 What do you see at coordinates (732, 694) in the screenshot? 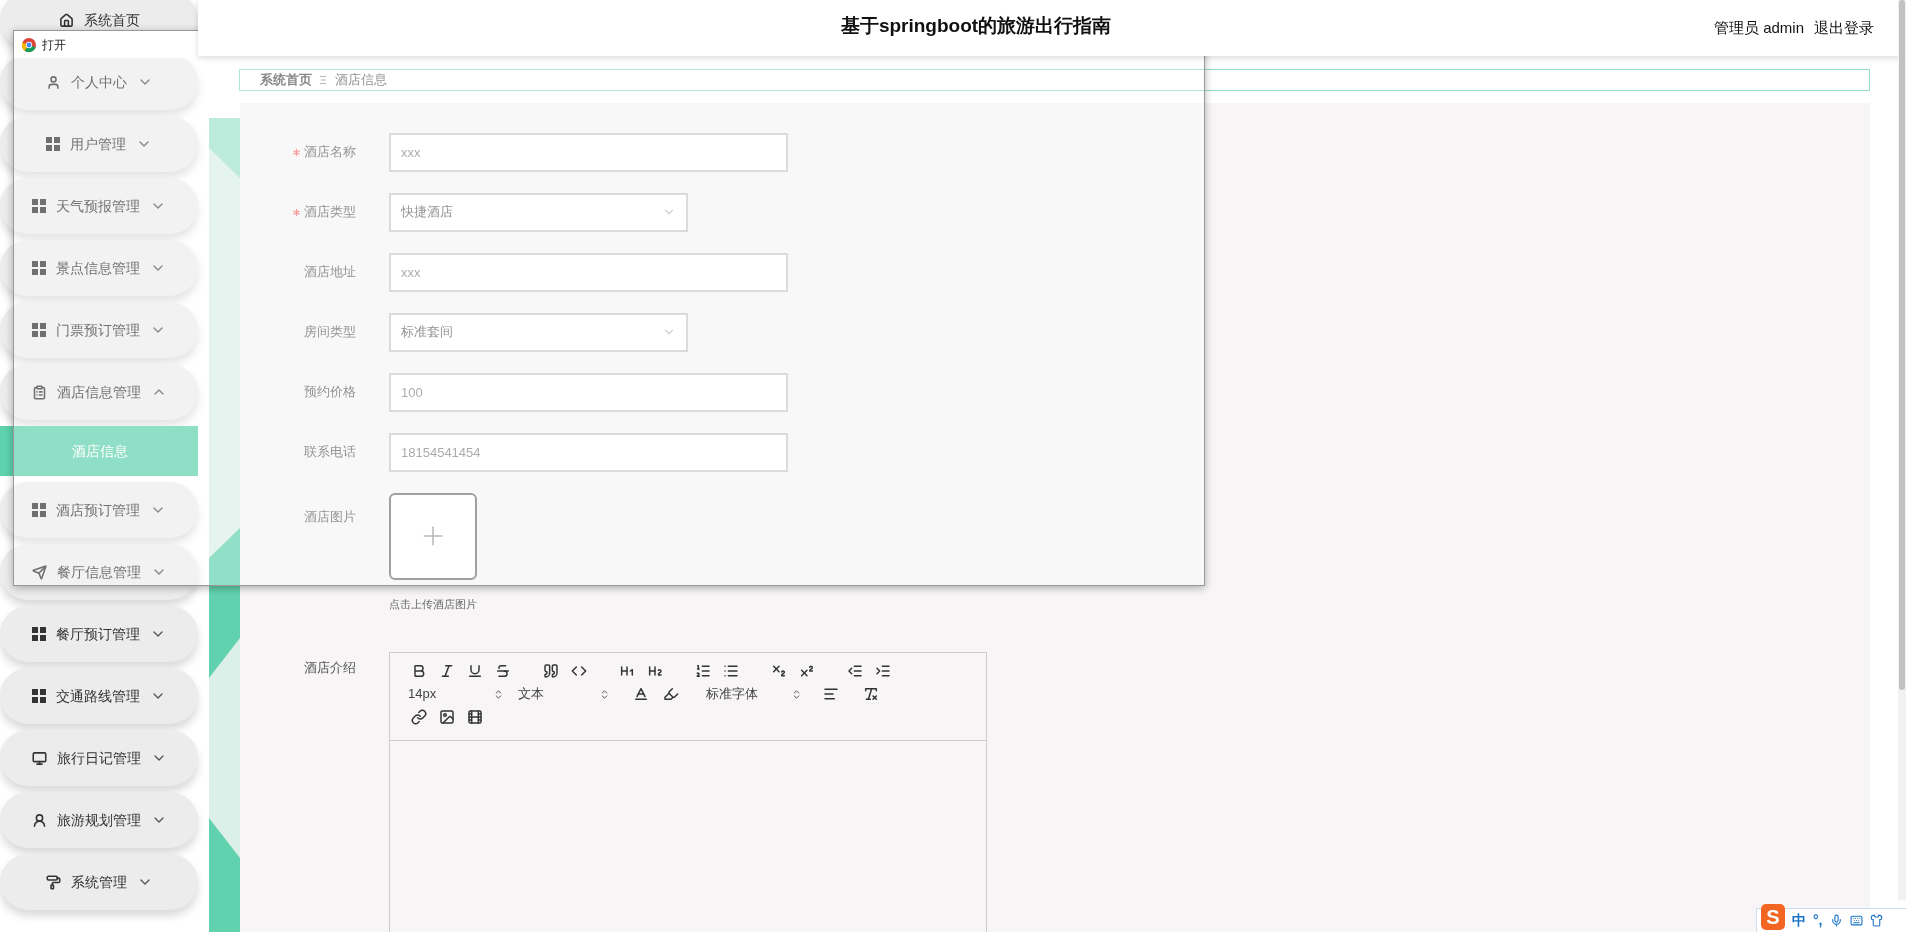
I see `toolbar-picker: 标准字体` at bounding box center [732, 694].